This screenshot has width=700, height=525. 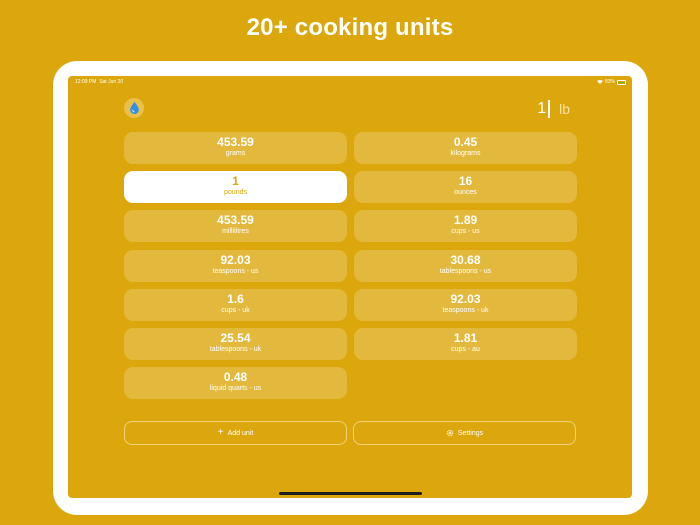 I want to click on unit-label: pounds, so click(x=235, y=193).